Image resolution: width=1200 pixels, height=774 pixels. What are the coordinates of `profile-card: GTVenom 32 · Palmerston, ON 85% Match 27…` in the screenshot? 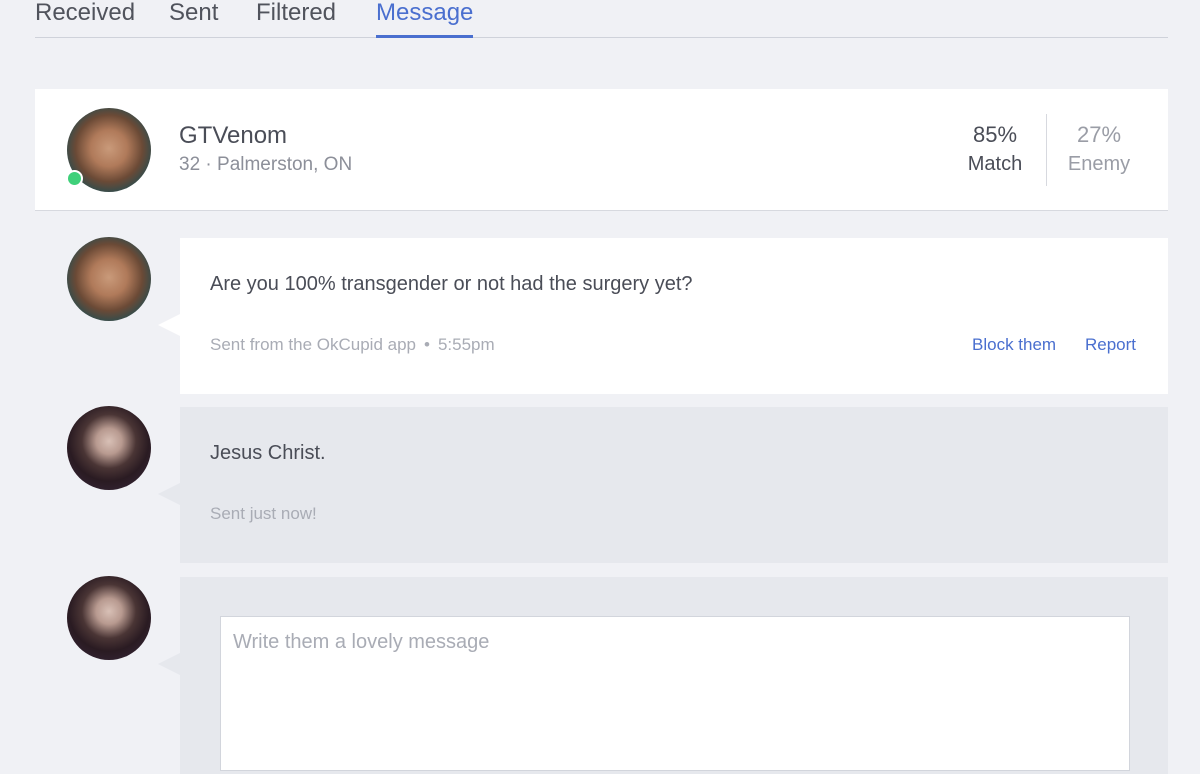 It's located at (601, 150).